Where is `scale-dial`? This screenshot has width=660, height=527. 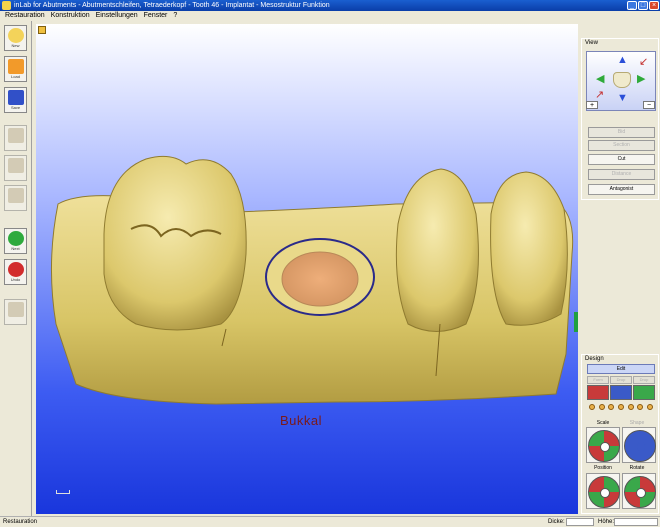
scale-dial is located at coordinates (604, 446).